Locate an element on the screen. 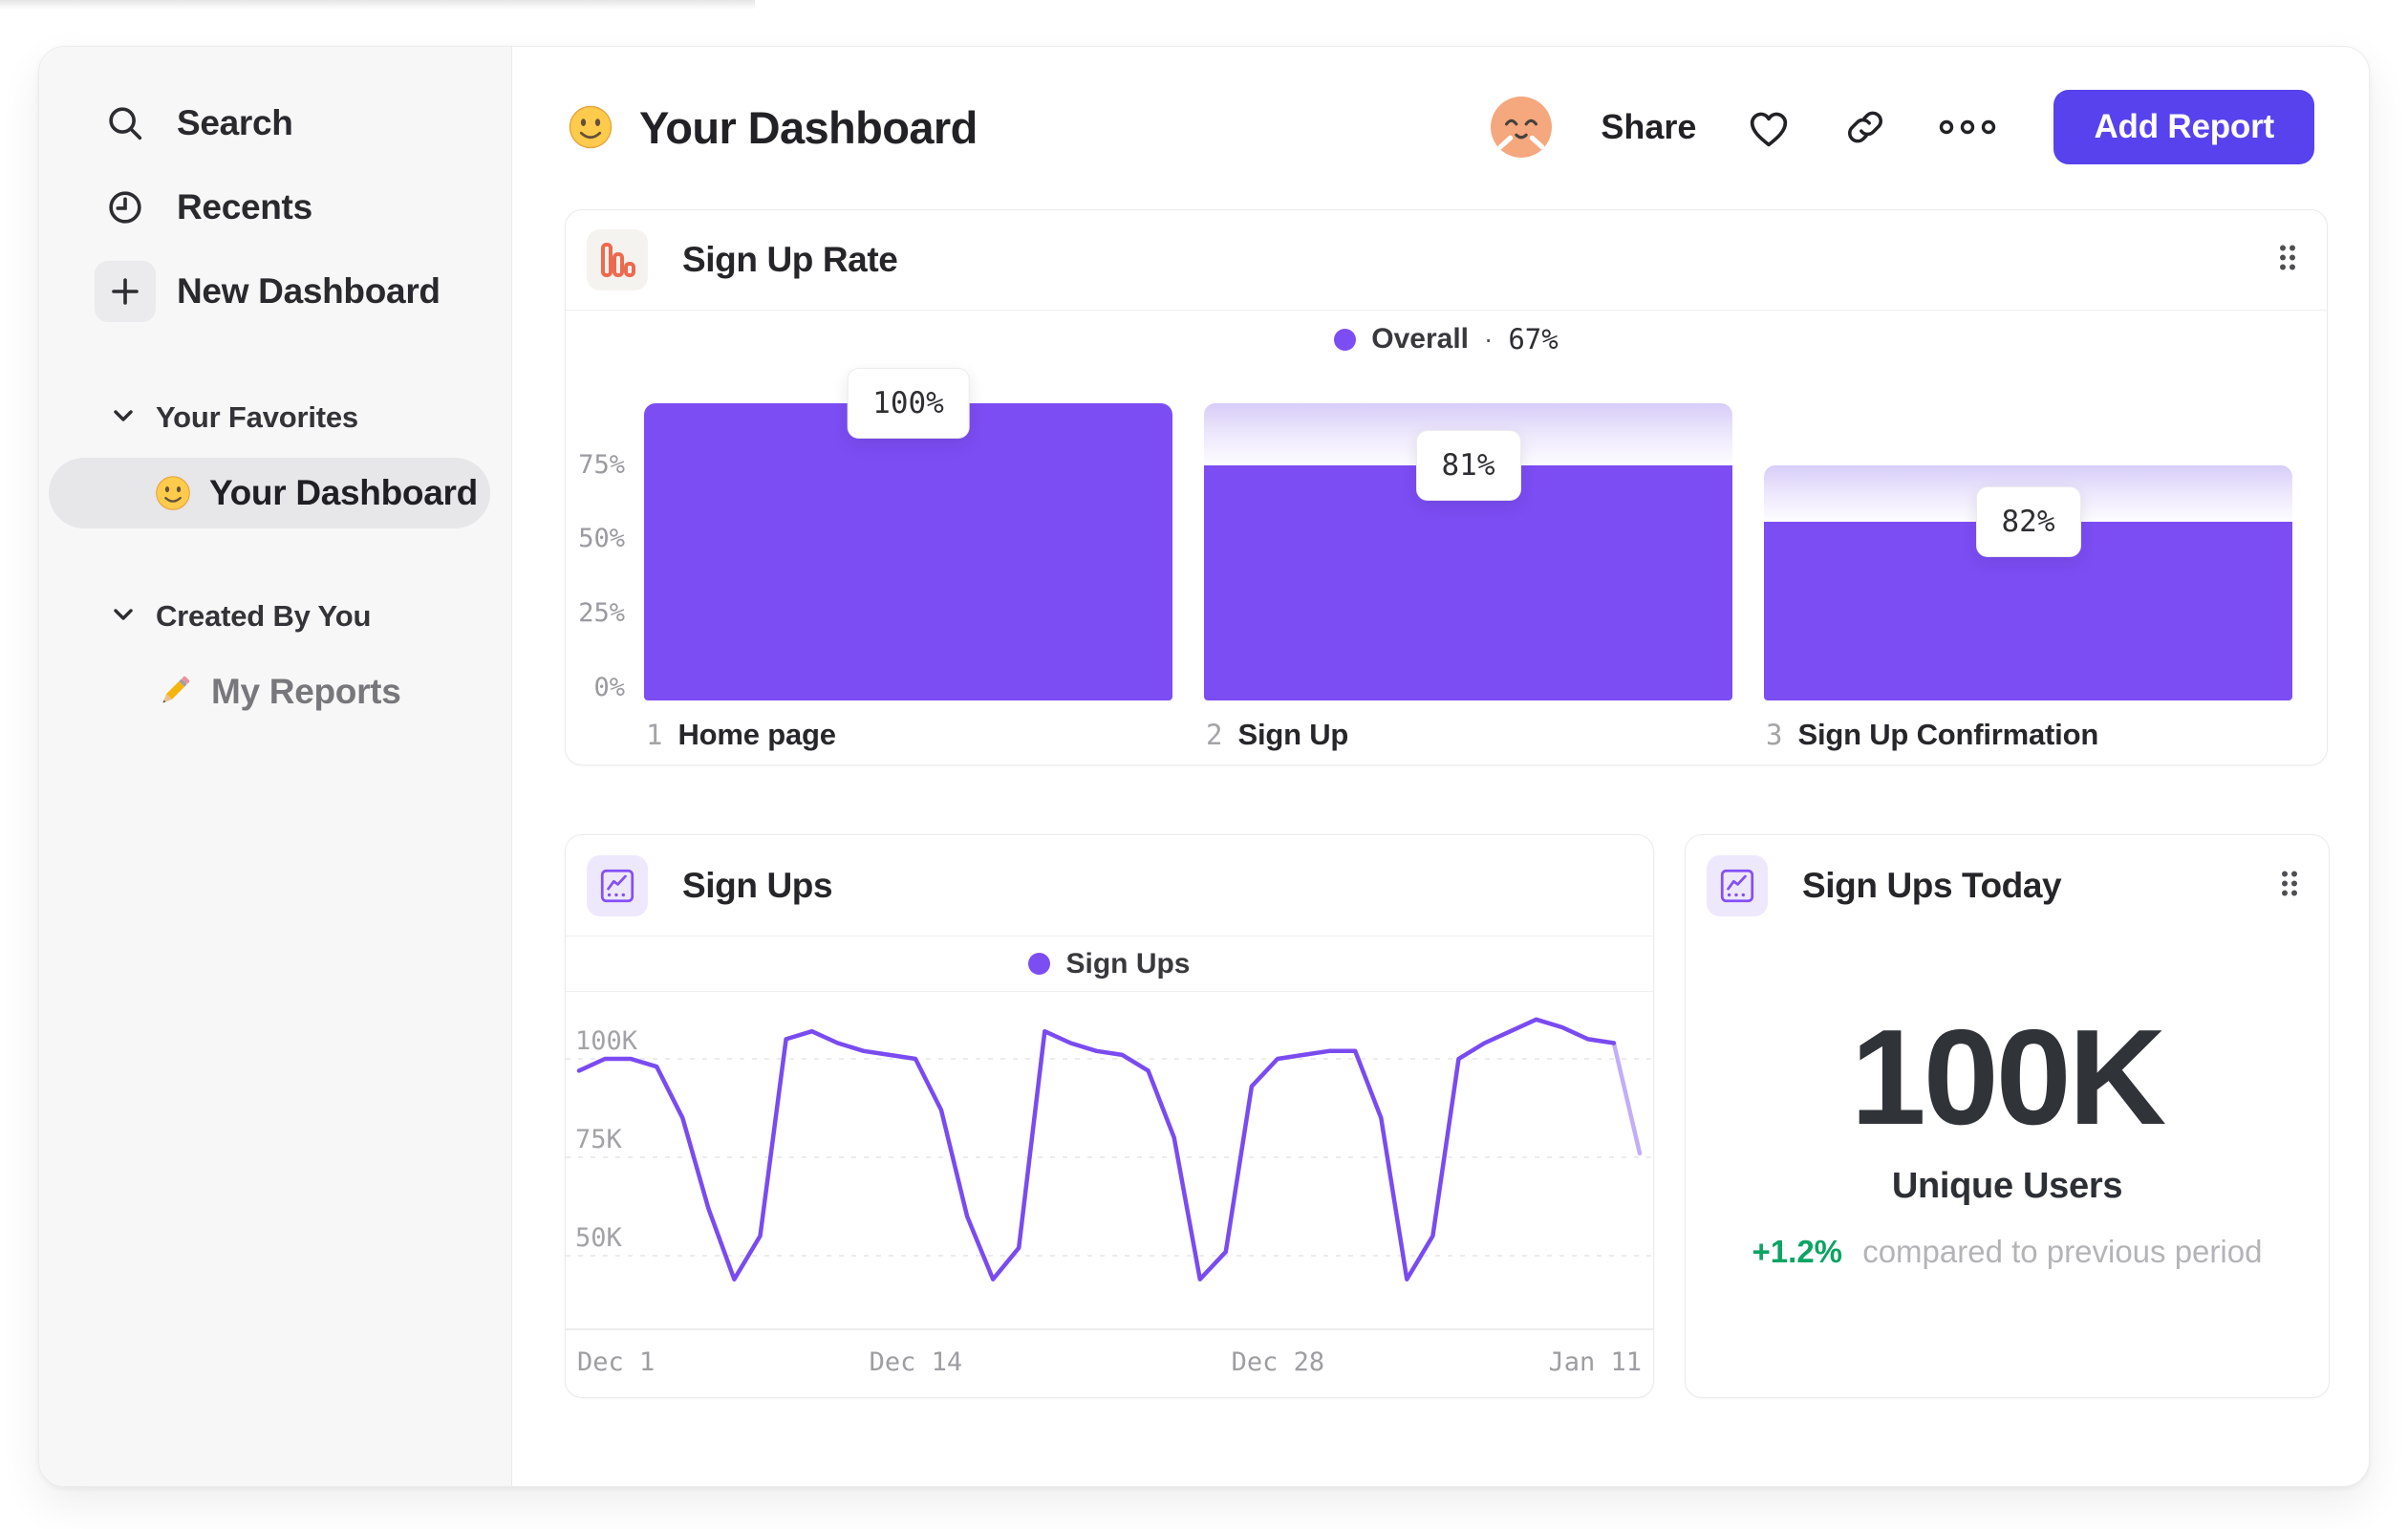 The height and width of the screenshot is (1529, 2408). sidebar-item-label: New Dashboard is located at coordinates (309, 291).